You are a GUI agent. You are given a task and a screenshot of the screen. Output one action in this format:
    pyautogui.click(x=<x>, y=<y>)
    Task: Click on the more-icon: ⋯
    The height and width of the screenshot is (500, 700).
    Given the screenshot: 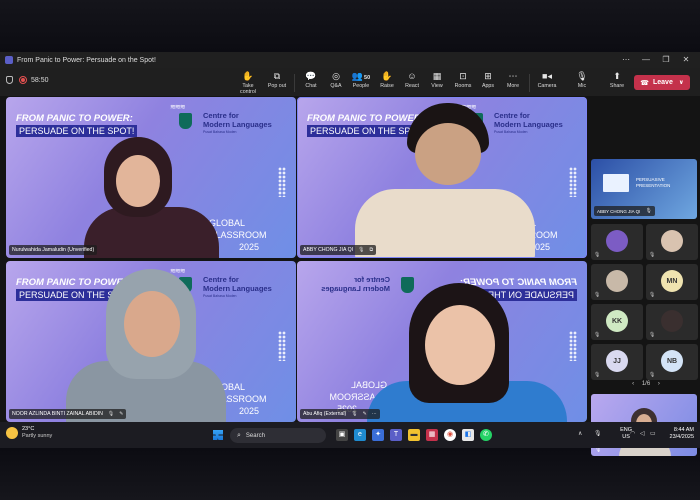 What is the action you would take?
    pyautogui.click(x=513, y=76)
    